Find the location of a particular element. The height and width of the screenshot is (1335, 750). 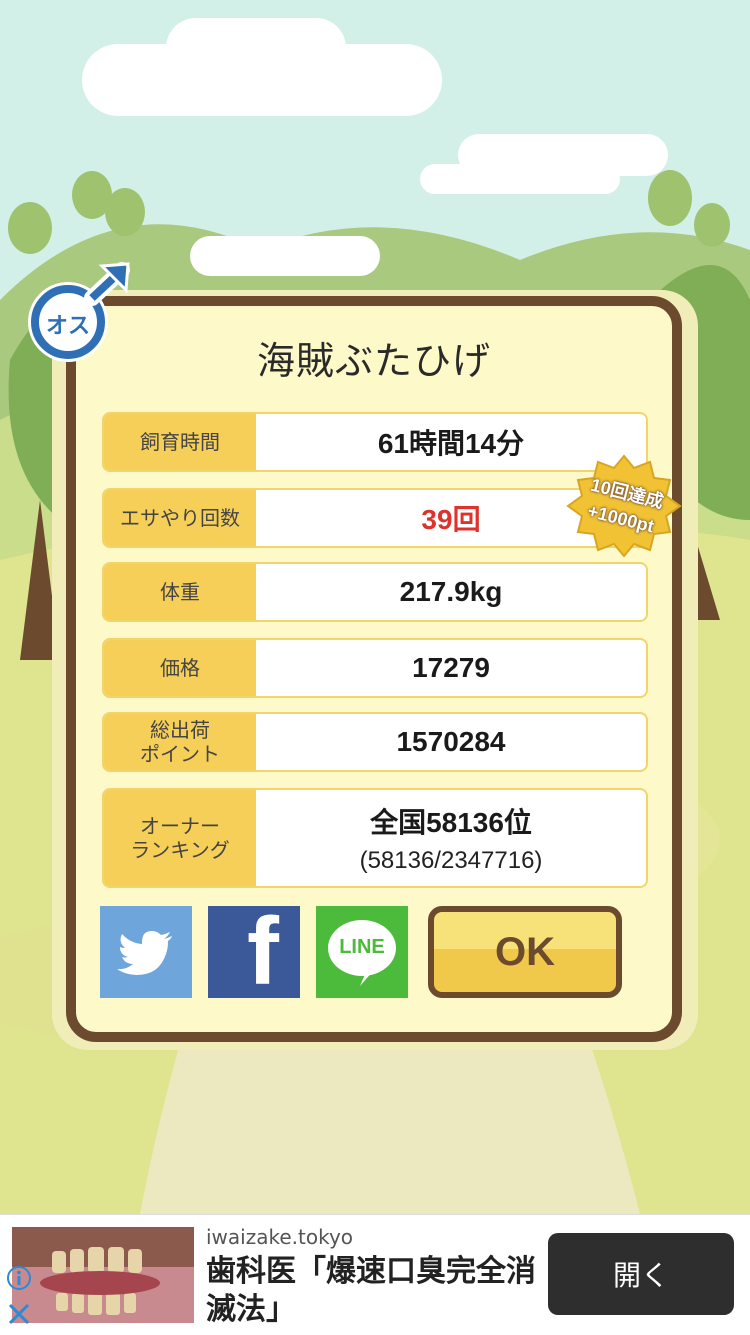

info-icon is located at coordinates (19, 1278).